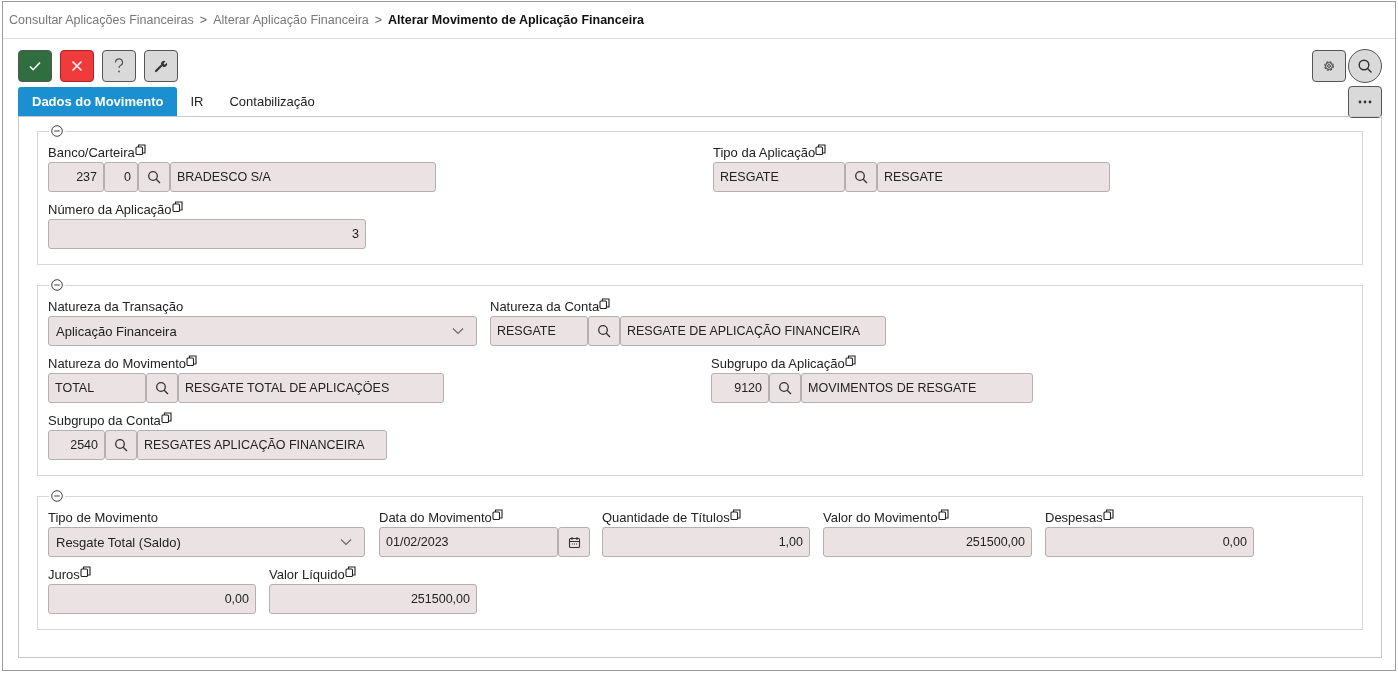  Describe the element at coordinates (207, 234) in the screenshot. I see `number-field: 3` at that location.